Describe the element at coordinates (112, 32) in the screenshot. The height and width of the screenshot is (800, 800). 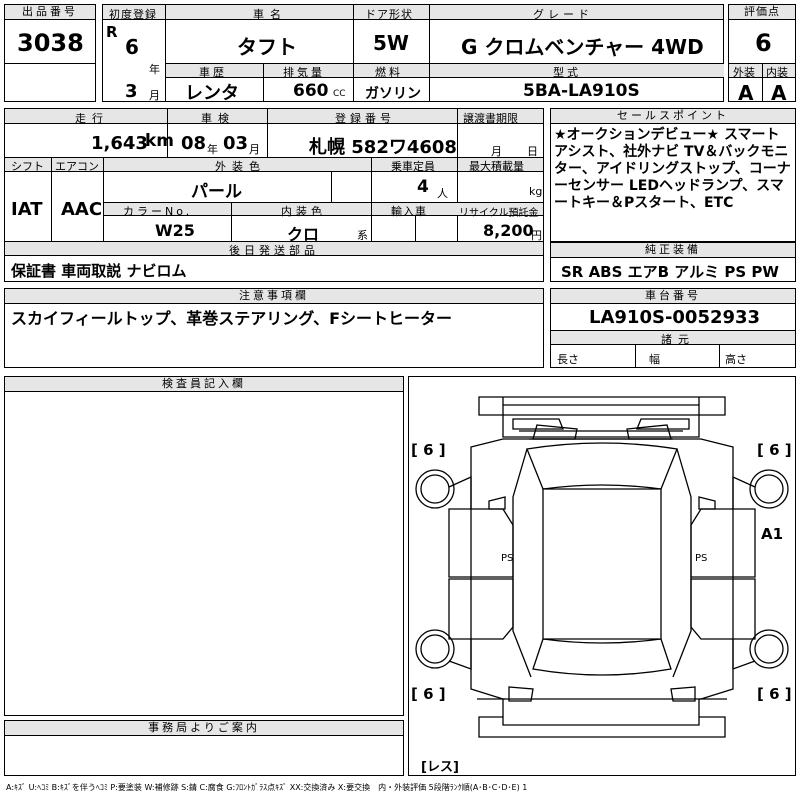
I see `era: R` at that location.